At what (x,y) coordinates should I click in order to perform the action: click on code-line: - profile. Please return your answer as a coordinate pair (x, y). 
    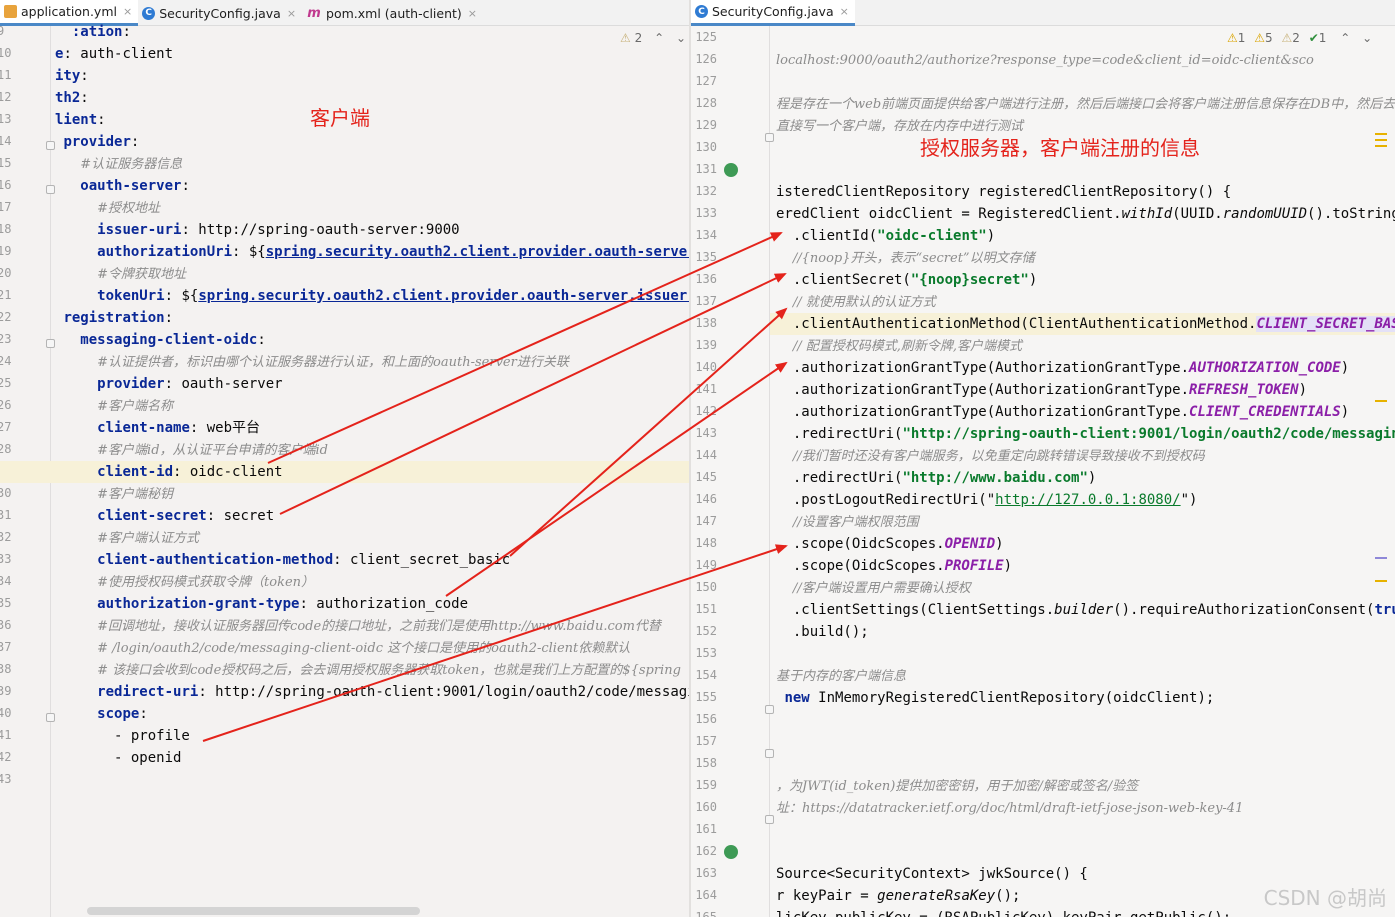
    Looking at the image, I should click on (122, 736).